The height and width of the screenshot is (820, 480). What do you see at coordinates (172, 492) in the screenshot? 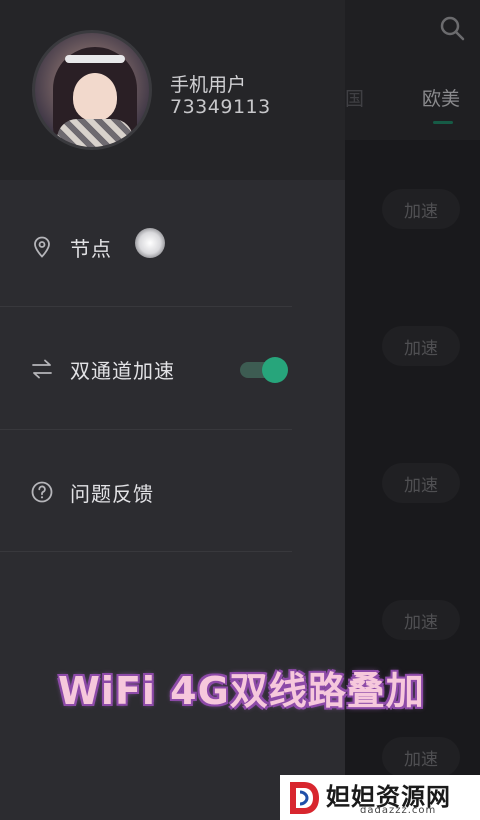
I see `menu-item-feedback: 问题反馈` at bounding box center [172, 492].